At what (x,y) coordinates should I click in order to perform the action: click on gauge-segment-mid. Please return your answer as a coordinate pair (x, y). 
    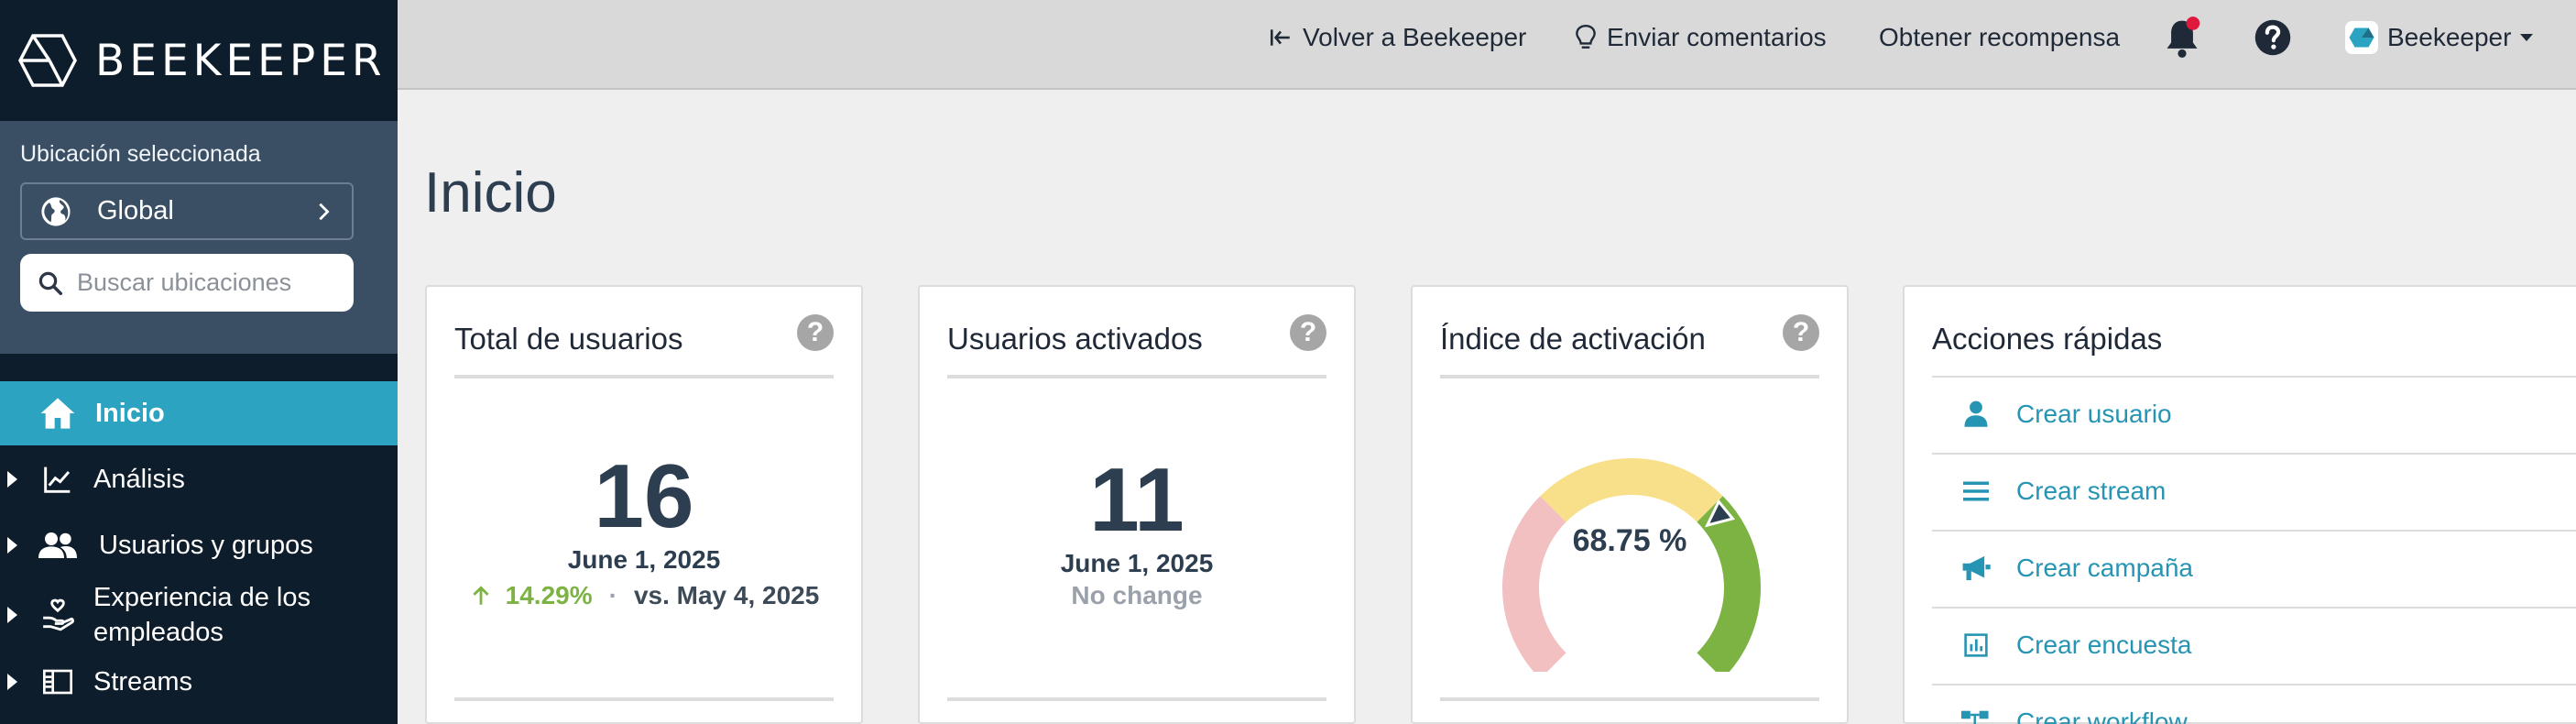
    Looking at the image, I should click on (1632, 490).